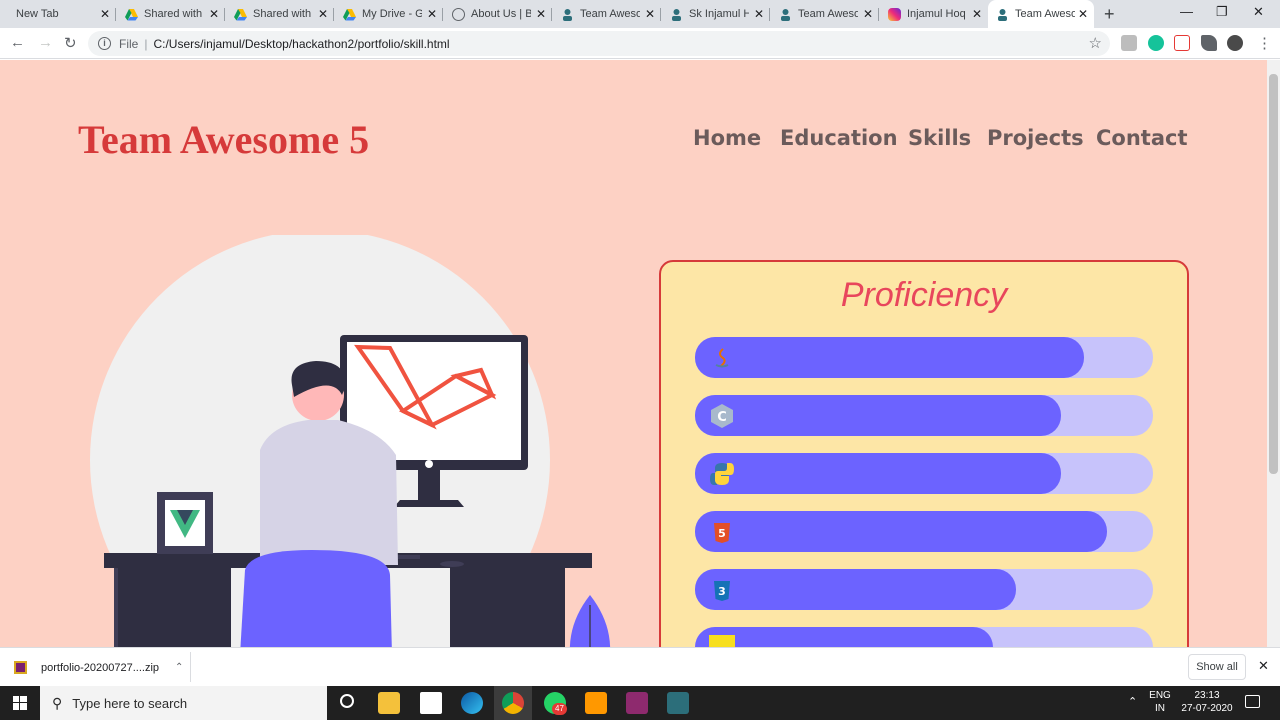  What do you see at coordinates (240, 14) in the screenshot?
I see `google-drive-icon` at bounding box center [240, 14].